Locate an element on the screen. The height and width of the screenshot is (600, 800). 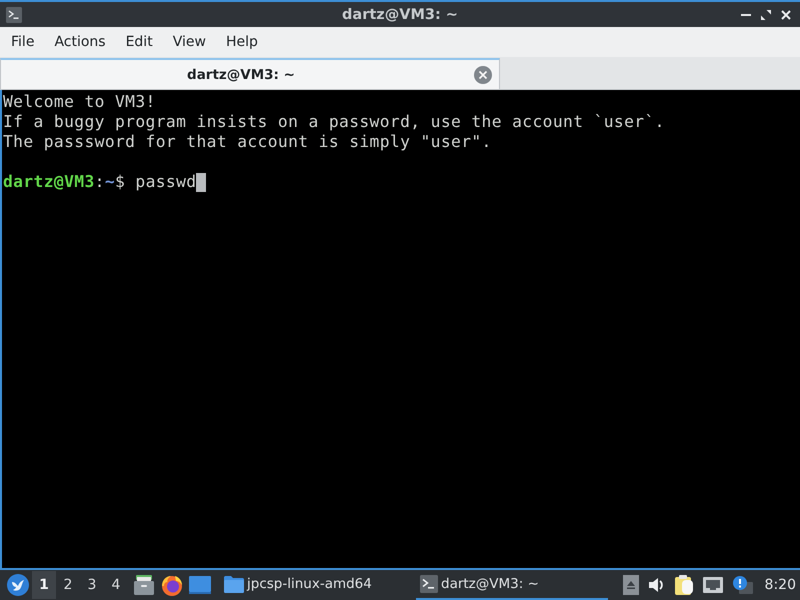
eject-button is located at coordinates (630, 585).